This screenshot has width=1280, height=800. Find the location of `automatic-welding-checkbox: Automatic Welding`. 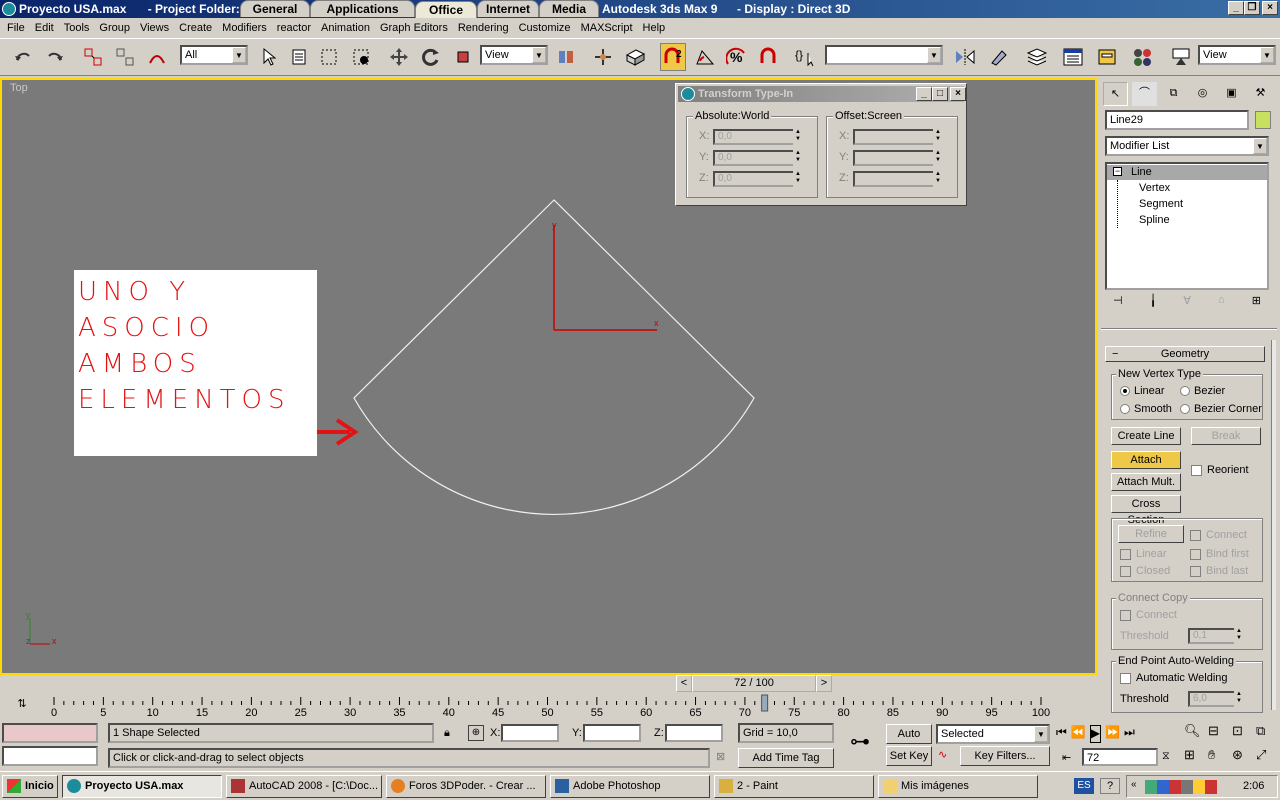

automatic-welding-checkbox: Automatic Welding is located at coordinates (1174, 678).